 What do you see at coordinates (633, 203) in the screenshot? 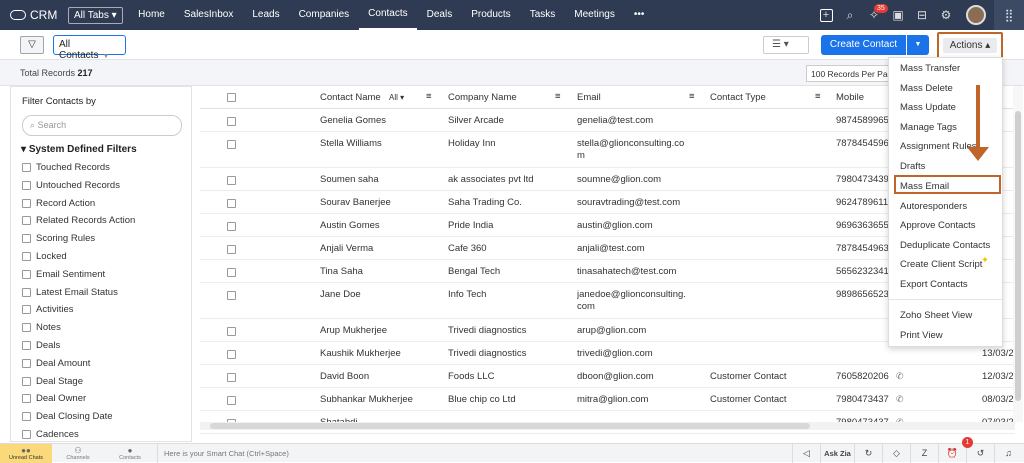
I see `email-cell: souravtrading@test.com` at bounding box center [633, 203].